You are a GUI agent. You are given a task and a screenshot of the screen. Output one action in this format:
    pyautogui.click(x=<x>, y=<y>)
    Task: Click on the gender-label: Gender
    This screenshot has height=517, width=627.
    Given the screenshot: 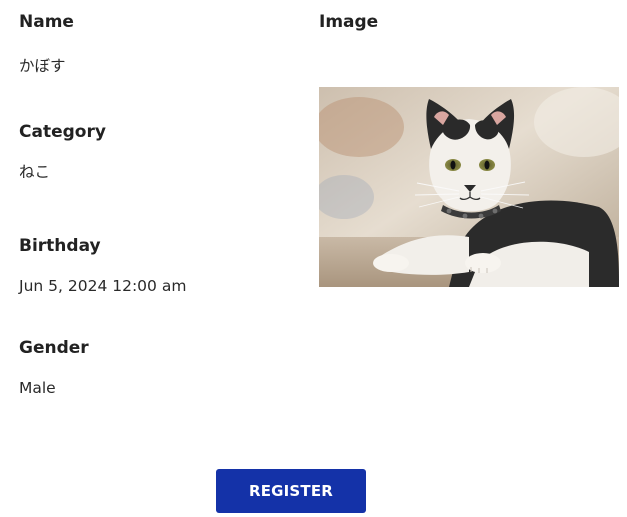 What is the action you would take?
    pyautogui.click(x=54, y=348)
    